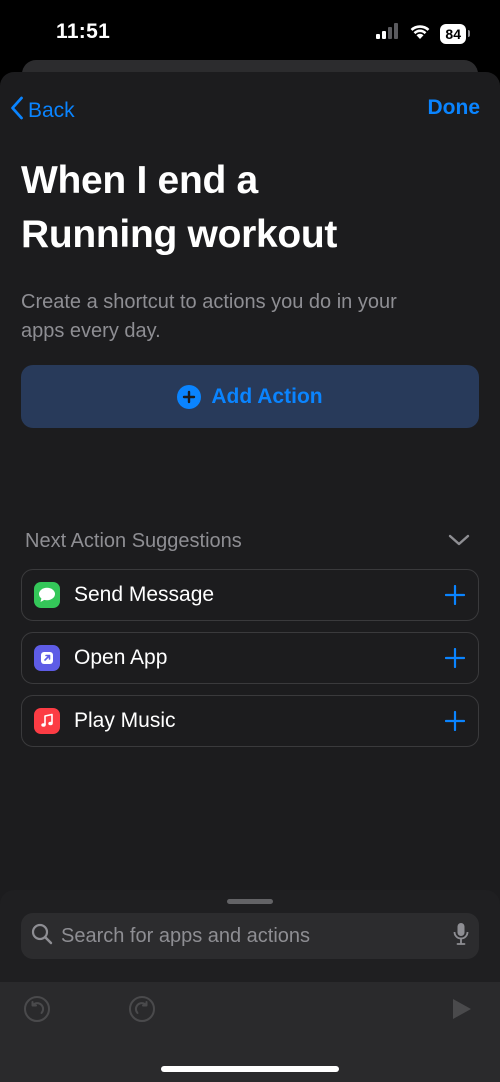 The height and width of the screenshot is (1082, 500). I want to click on back-label: Back, so click(51, 110).